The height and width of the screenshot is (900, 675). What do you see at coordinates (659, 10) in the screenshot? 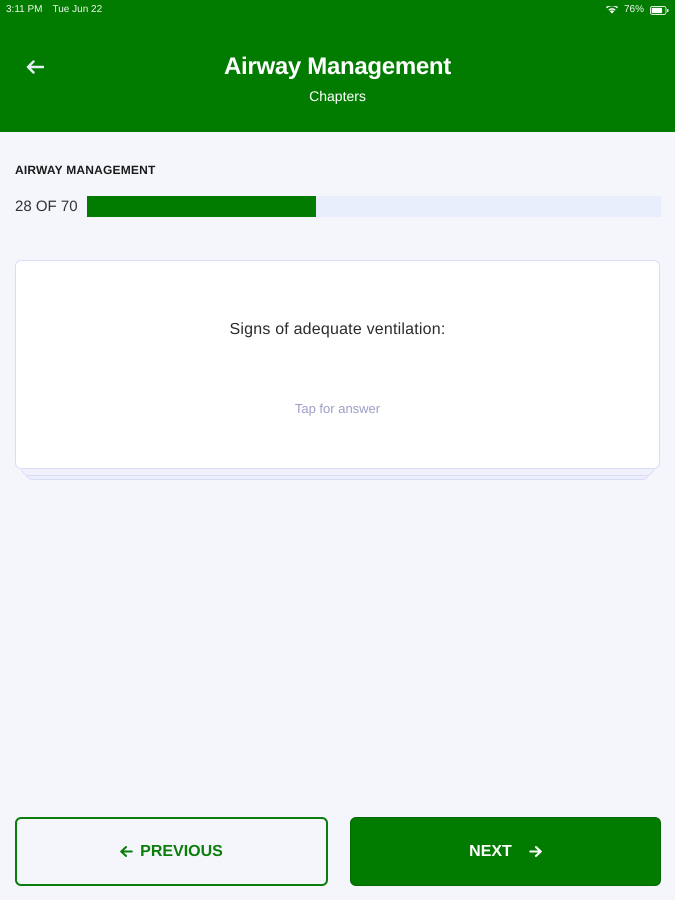
I see `battery-icon` at bounding box center [659, 10].